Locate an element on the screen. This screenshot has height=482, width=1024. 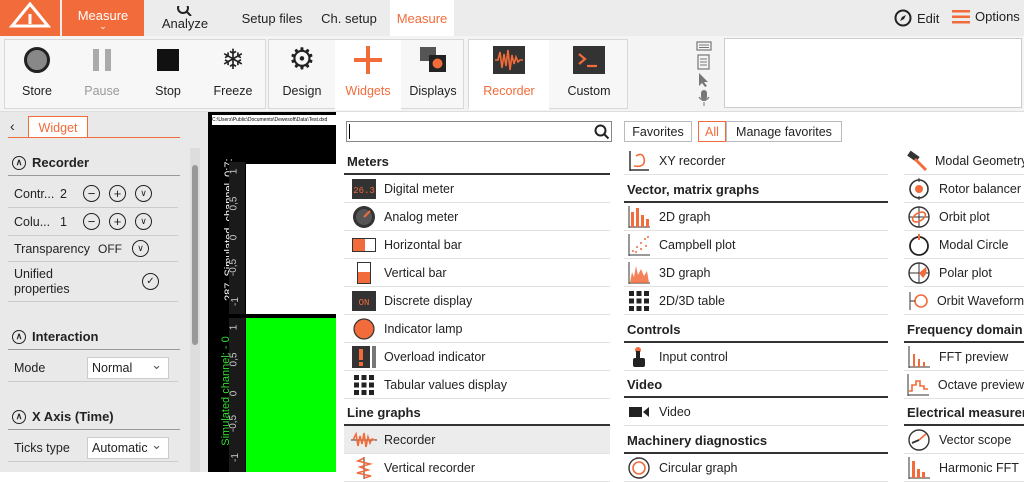
widget-tabular-values: Tabular values display is located at coordinates (477, 385).